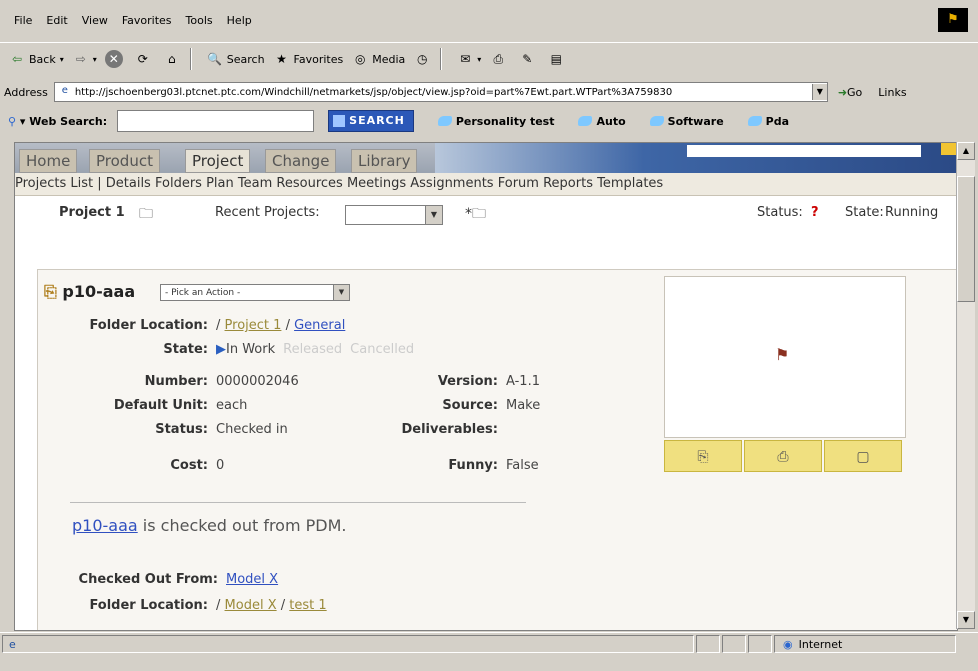 The height and width of the screenshot is (671, 978). What do you see at coordinates (341, 292) in the screenshot?
I see `chevron-down-icon: ▼` at bounding box center [341, 292].